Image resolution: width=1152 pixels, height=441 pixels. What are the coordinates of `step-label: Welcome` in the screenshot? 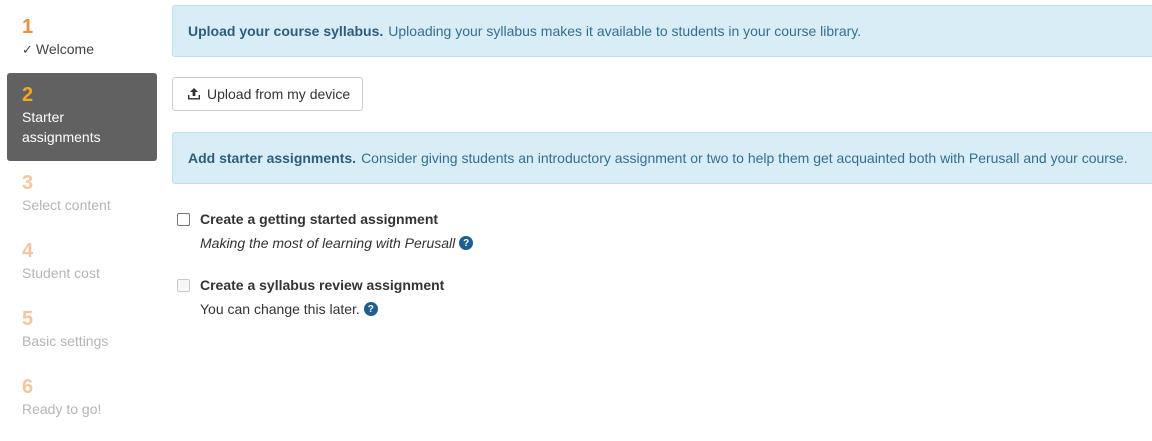 It's located at (64, 49).